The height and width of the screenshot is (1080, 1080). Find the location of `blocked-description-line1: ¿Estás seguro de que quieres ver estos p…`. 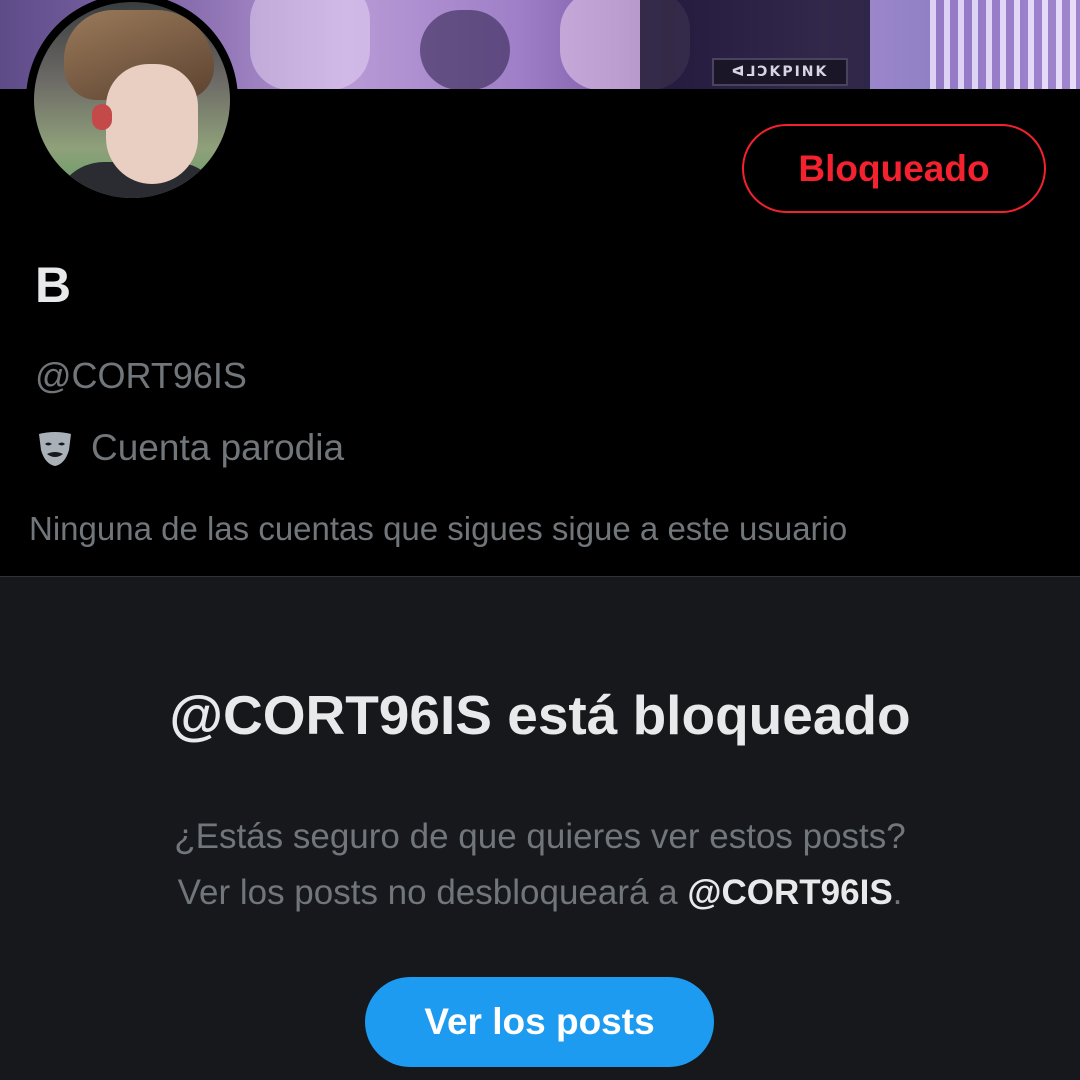

blocked-description-line1: ¿Estás seguro de que quieres ver estos p… is located at coordinates (540, 836).